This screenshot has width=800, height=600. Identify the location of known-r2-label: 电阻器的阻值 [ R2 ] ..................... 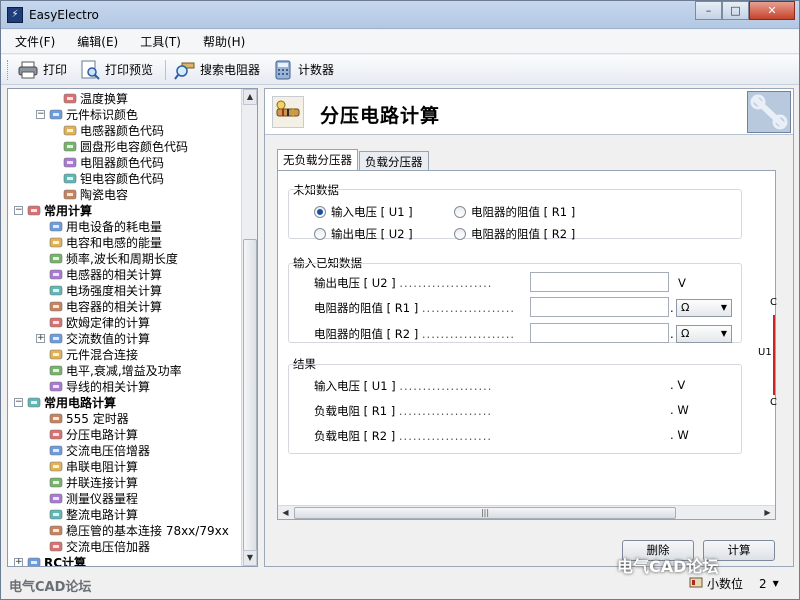
(415, 334).